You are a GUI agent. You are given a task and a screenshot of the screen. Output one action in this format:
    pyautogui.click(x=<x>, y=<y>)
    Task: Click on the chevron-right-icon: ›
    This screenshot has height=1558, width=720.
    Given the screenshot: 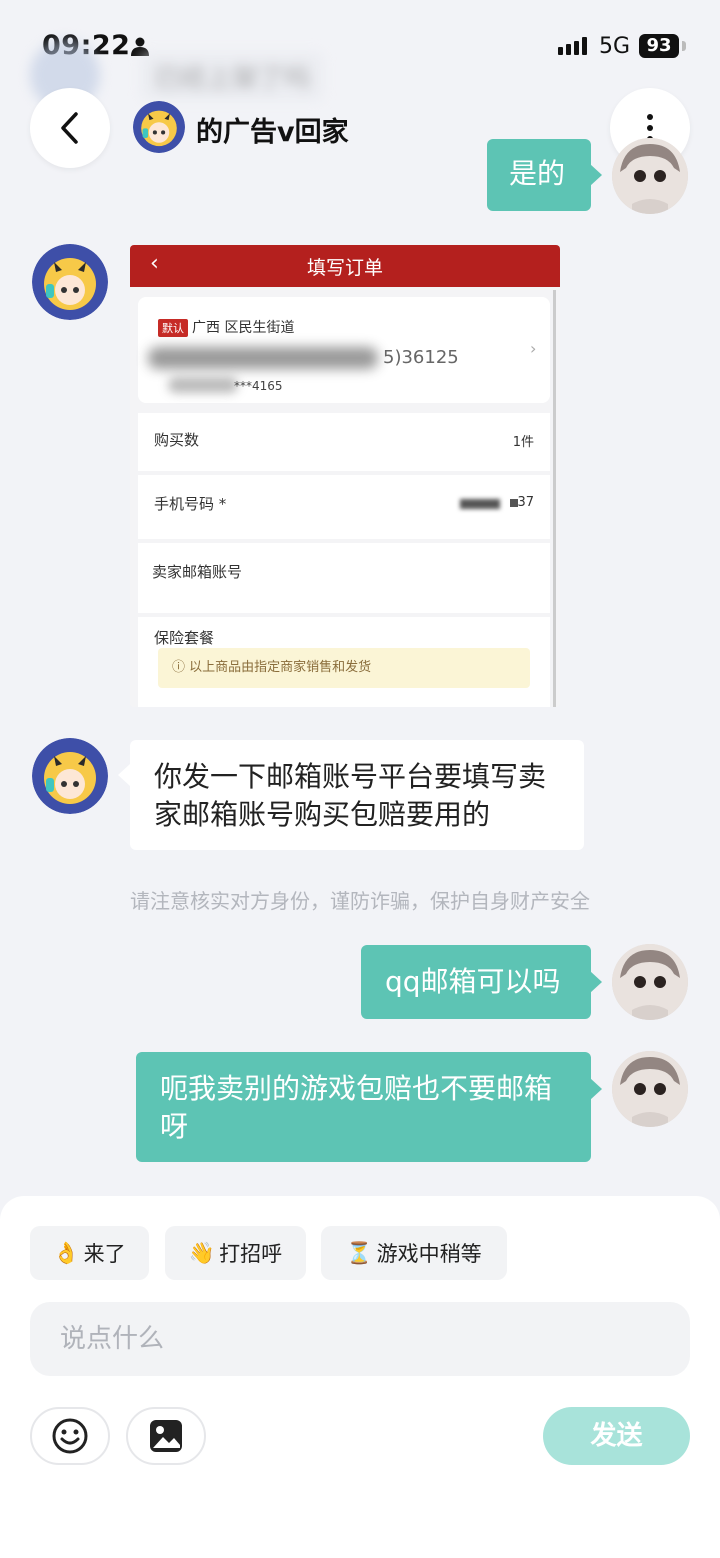 What is the action you would take?
    pyautogui.click(x=533, y=348)
    